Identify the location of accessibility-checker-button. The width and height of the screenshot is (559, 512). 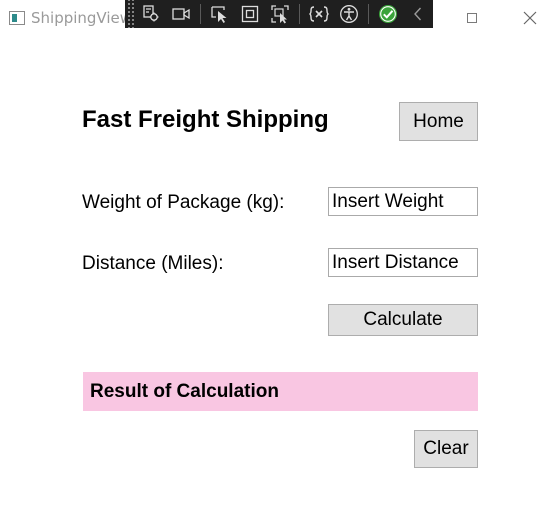
(349, 14).